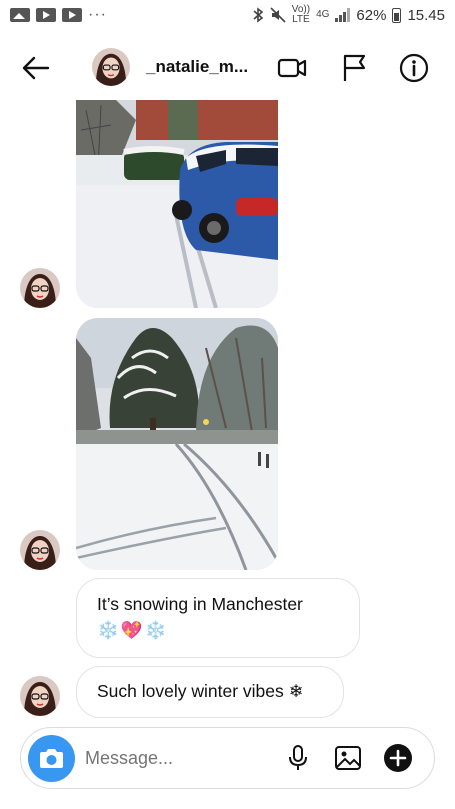 The width and height of the screenshot is (455, 809). Describe the element at coordinates (301, 14) in the screenshot. I see `volte-indicator: Vo)) LTE` at that location.